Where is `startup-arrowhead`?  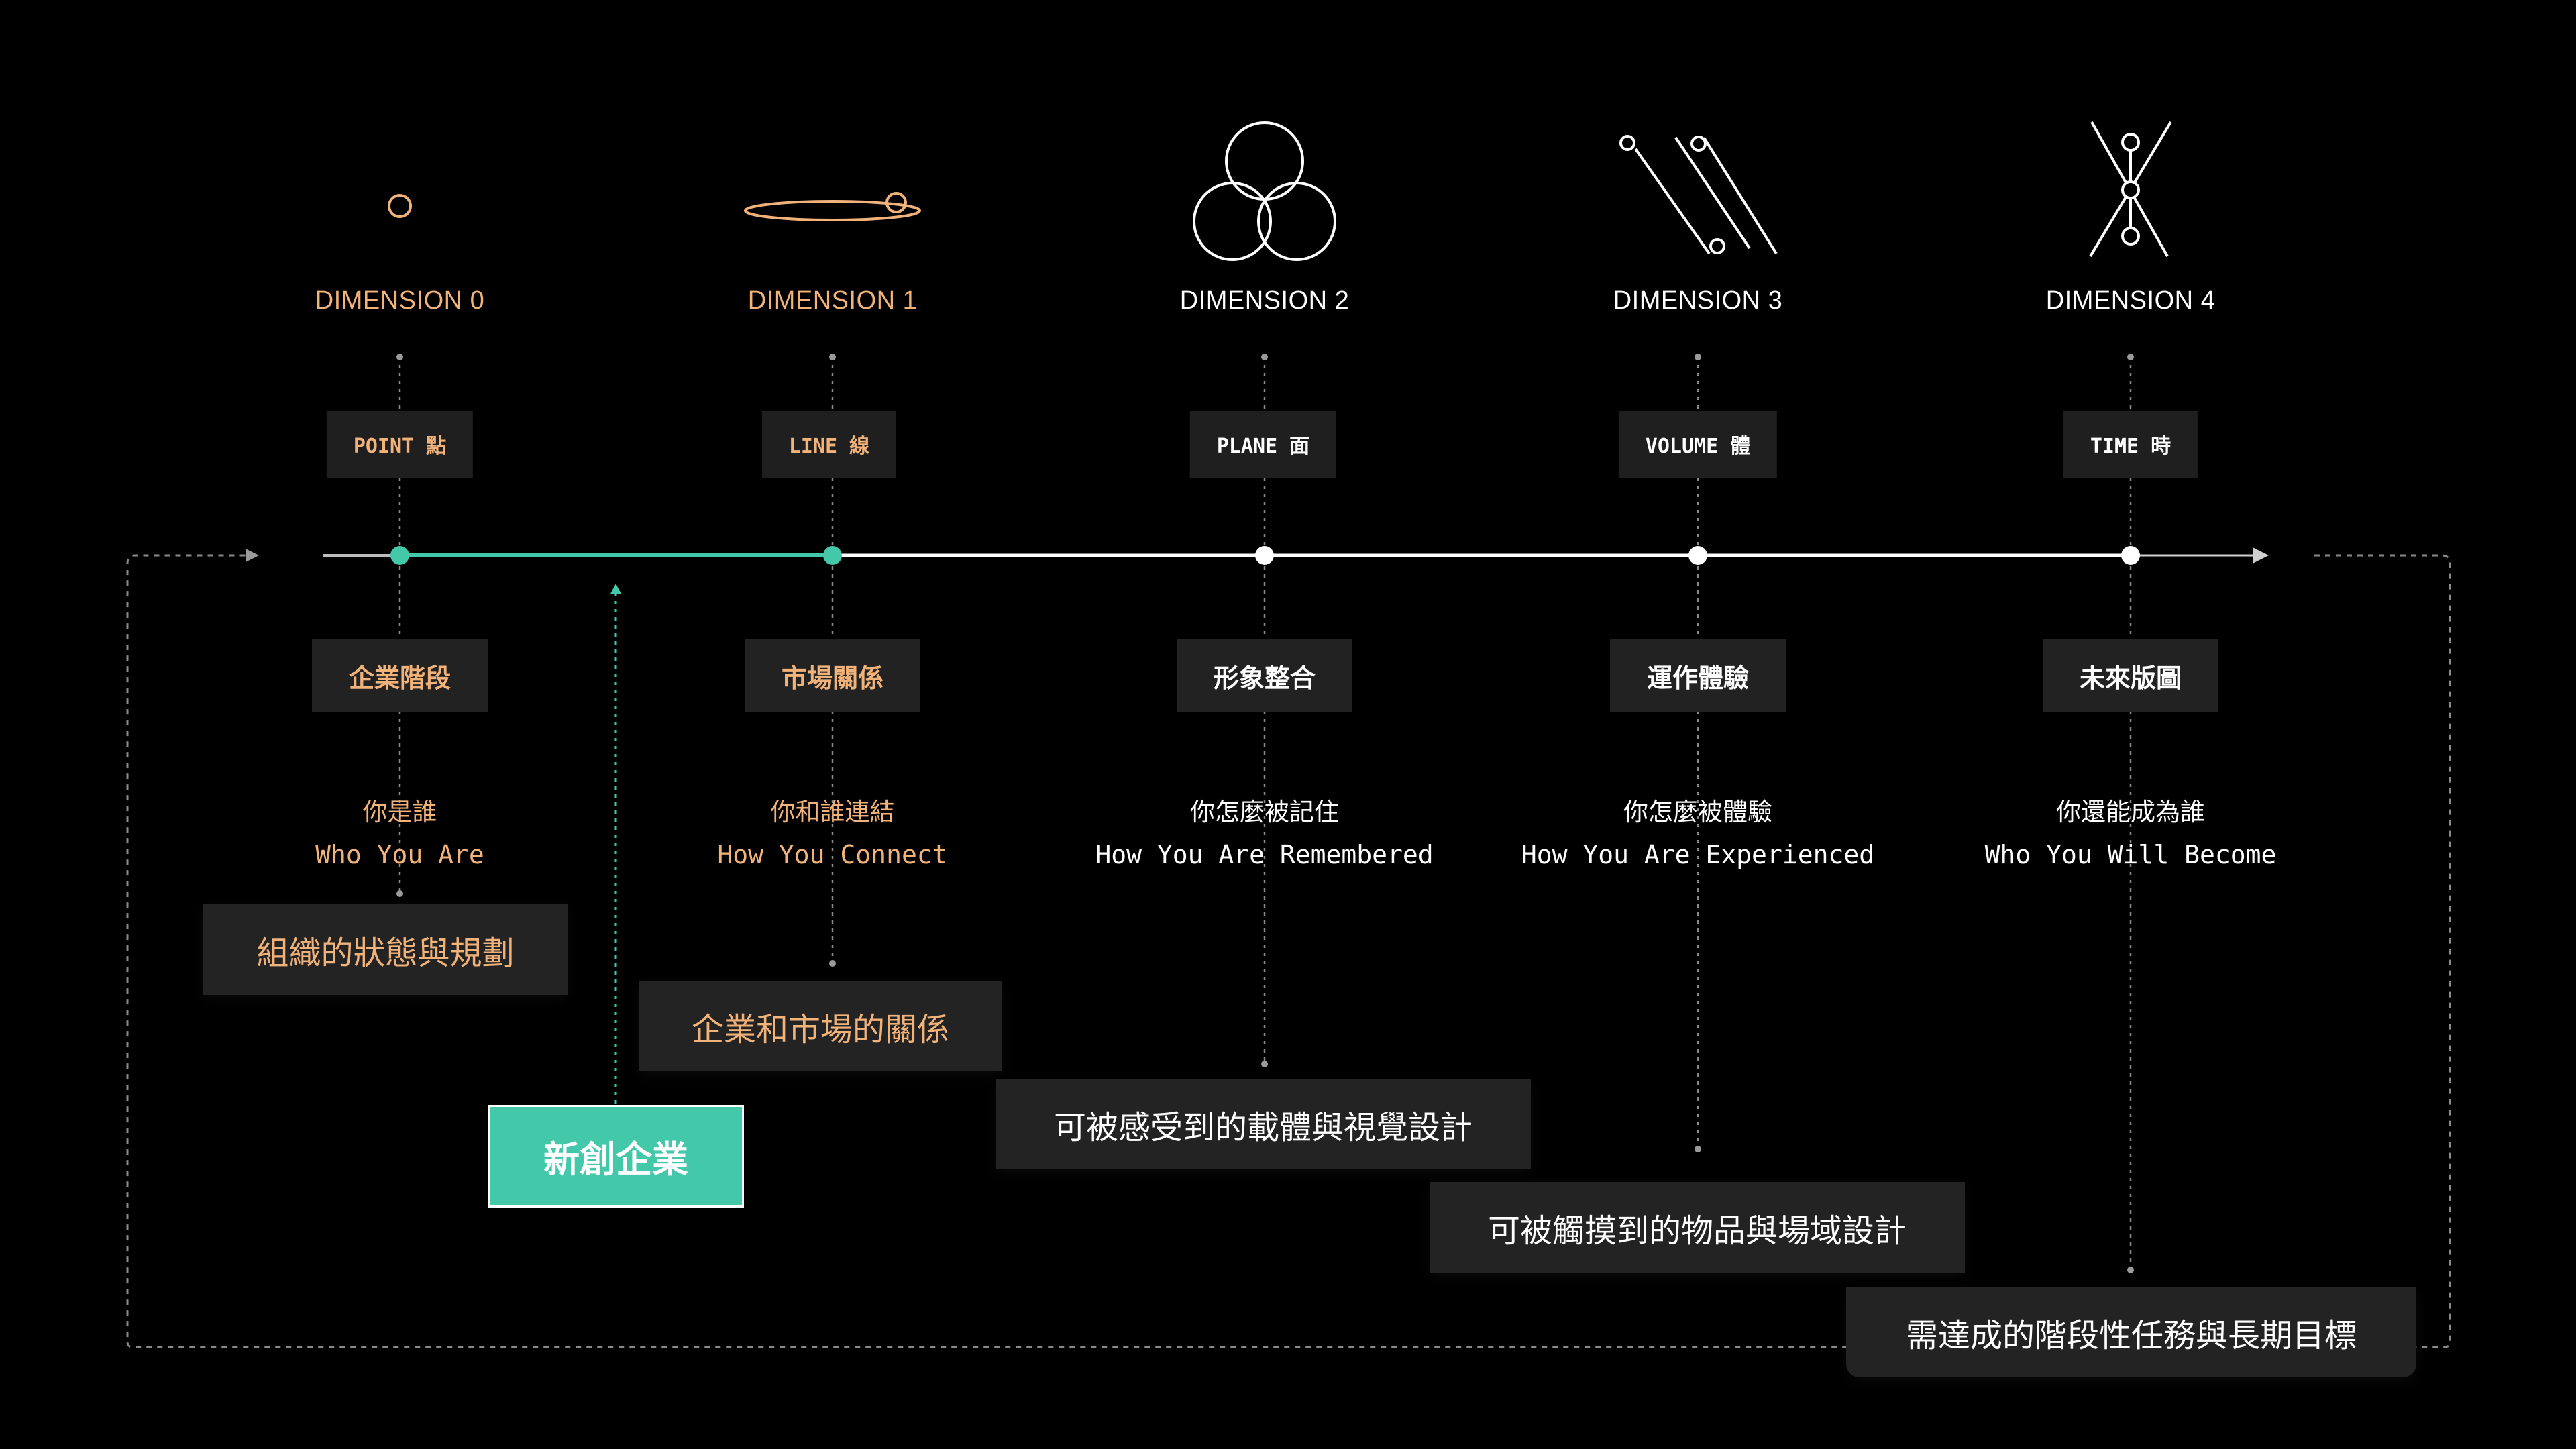
startup-arrowhead is located at coordinates (615, 589).